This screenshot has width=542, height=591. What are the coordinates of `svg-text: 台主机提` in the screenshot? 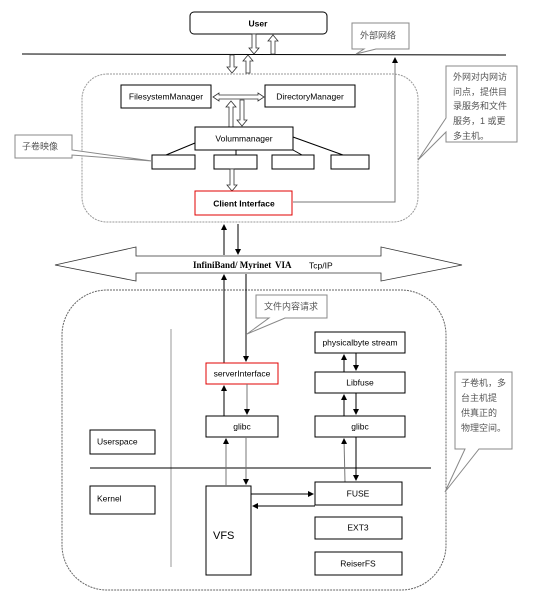 It's located at (479, 397).